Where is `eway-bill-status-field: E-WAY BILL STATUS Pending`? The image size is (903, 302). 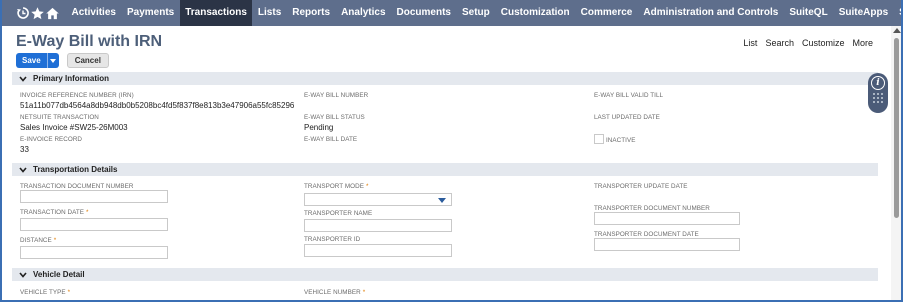
eway-bill-status-field: E-WAY BILL STATUS Pending is located at coordinates (334, 123).